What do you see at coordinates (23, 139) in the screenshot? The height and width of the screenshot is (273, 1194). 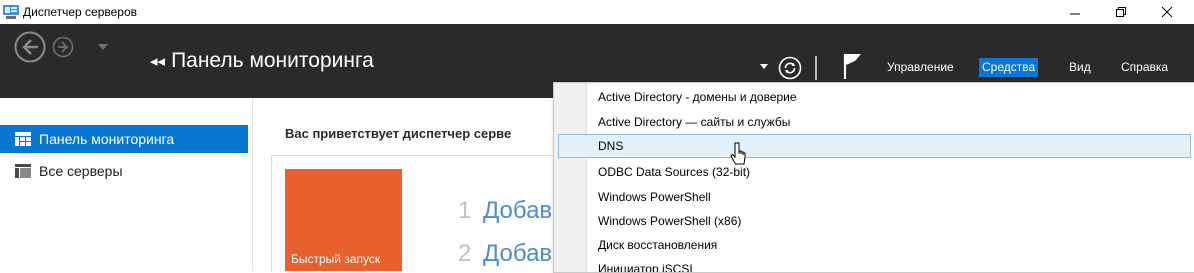 I see `dashboard-icon` at bounding box center [23, 139].